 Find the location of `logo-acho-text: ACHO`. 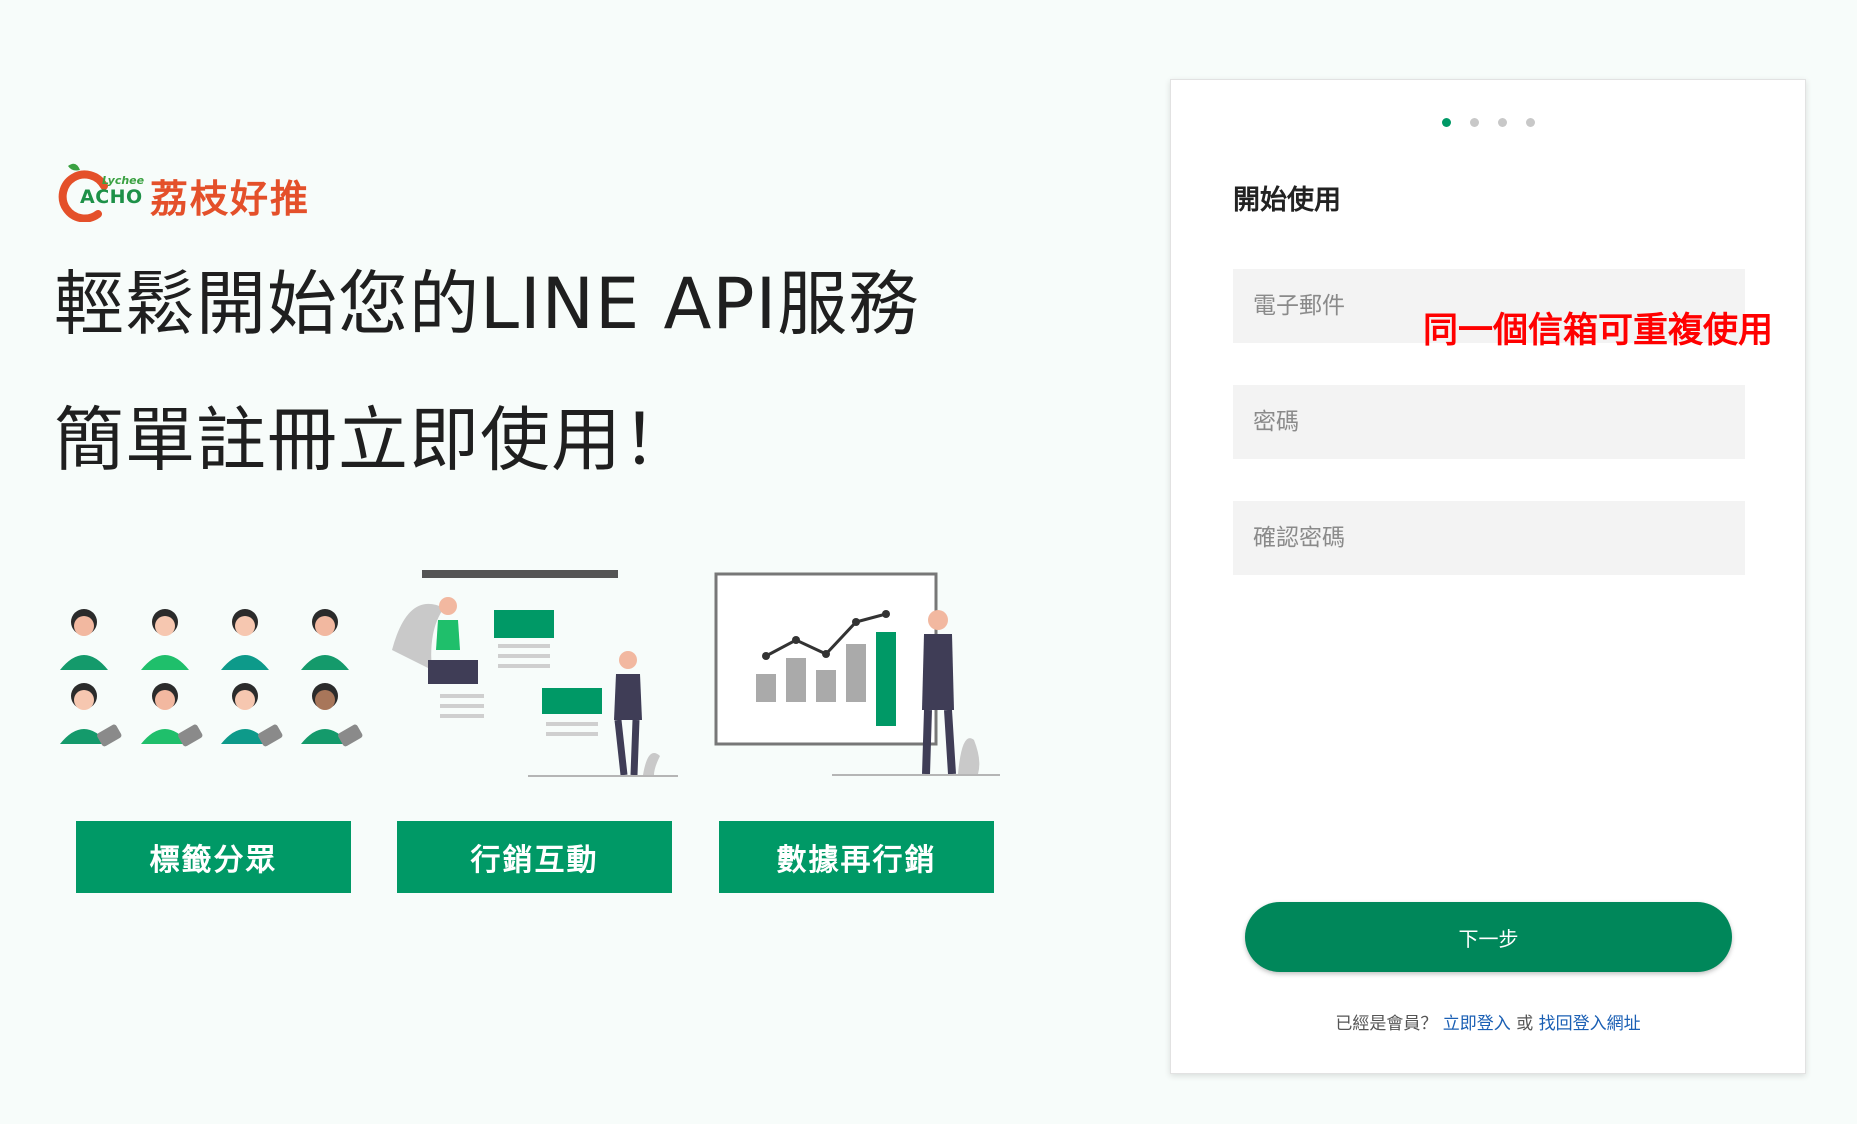

logo-acho-text: ACHO is located at coordinates (111, 197).